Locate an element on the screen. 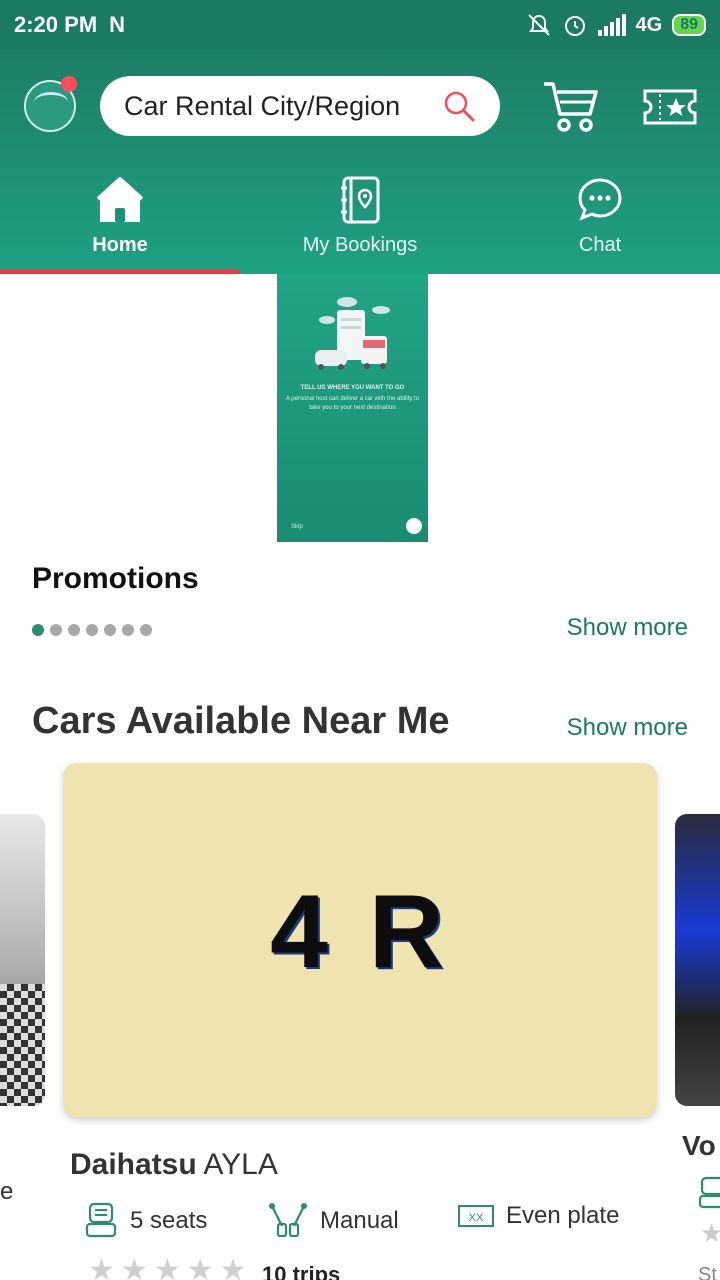  cars-show-more-link: Show more is located at coordinates (627, 728).